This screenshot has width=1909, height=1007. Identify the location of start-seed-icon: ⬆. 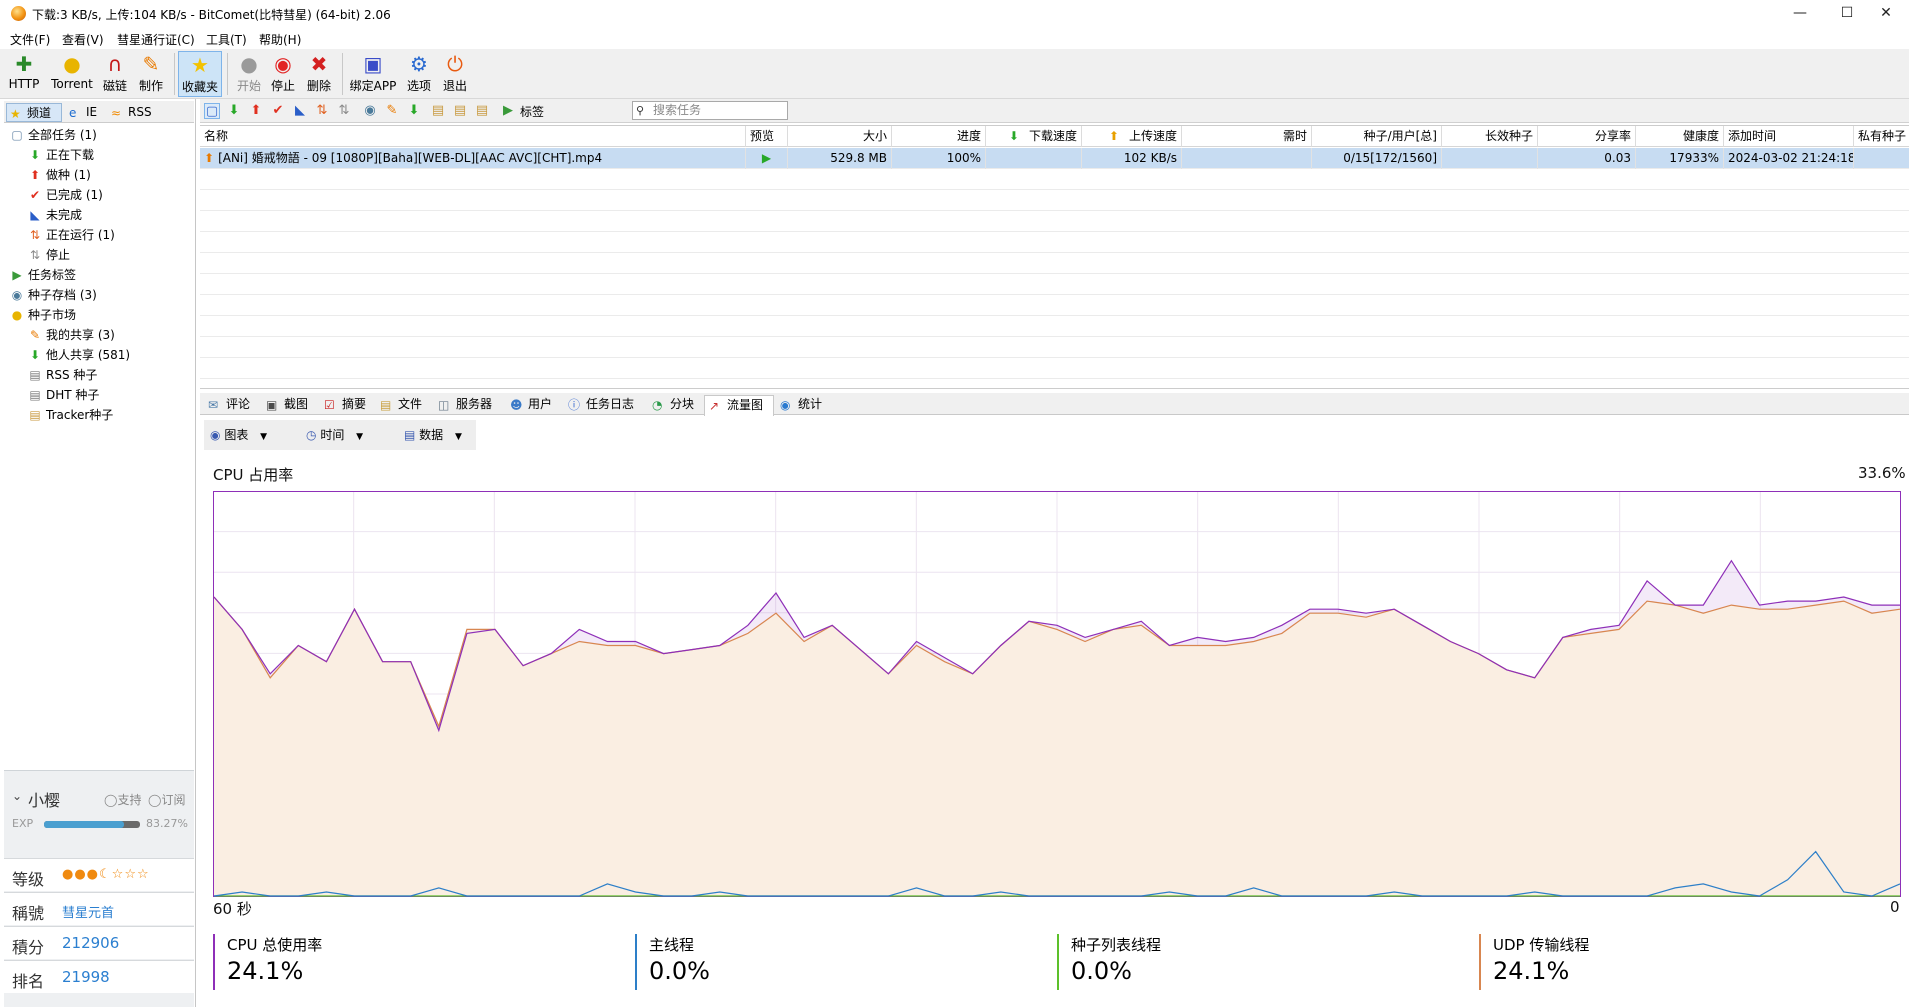
(256, 111).